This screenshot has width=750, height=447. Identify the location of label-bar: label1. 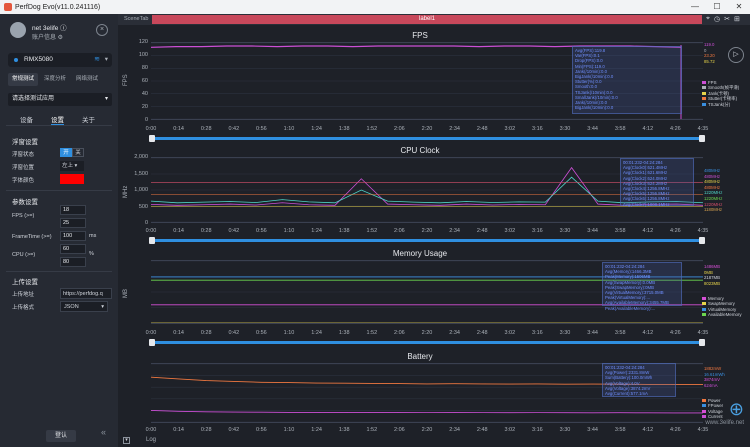
(427, 19).